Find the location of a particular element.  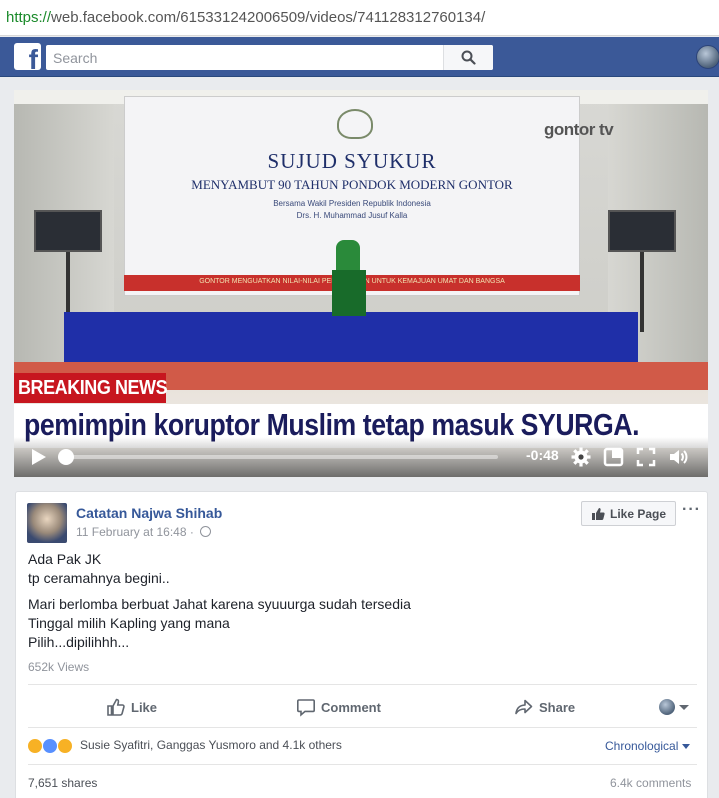

globe-icon is located at coordinates (205, 531).